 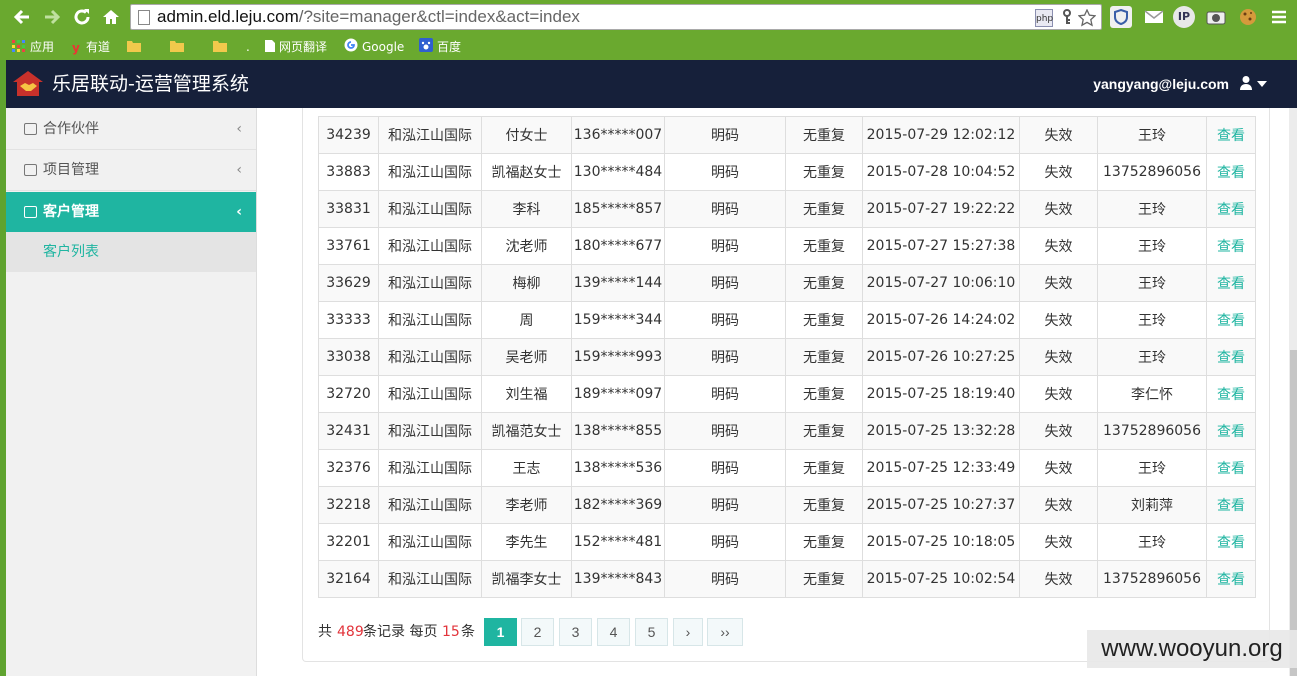 What do you see at coordinates (725, 632) in the screenshot?
I see `last-page-button: ››` at bounding box center [725, 632].